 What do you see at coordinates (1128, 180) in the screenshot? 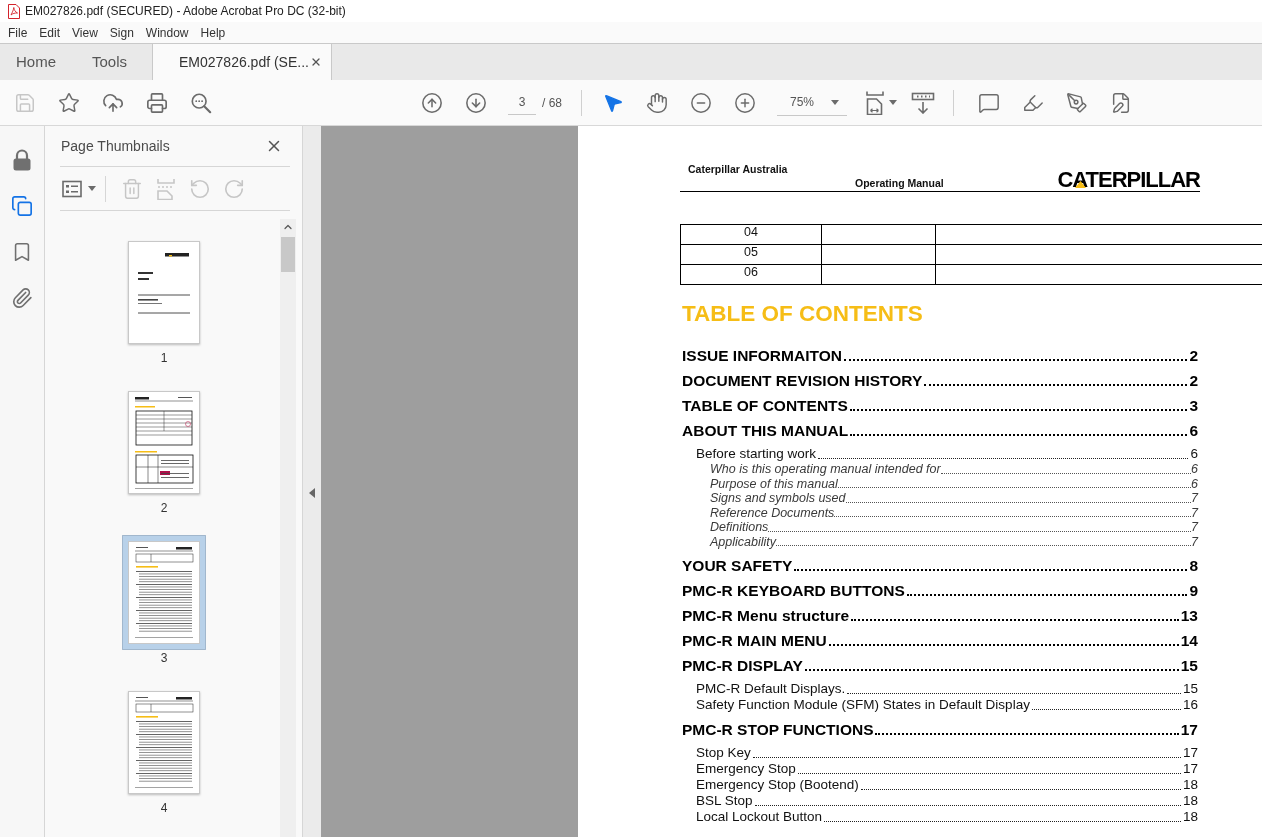
I see `caterpillar-logo: CATERPILLAR` at bounding box center [1128, 180].